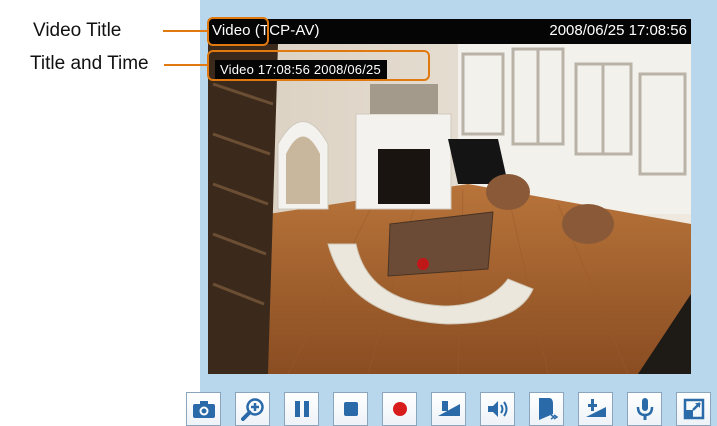 The width and height of the screenshot is (717, 426). I want to click on timestamp: 2008/06/25 17:08:56, so click(618, 30).